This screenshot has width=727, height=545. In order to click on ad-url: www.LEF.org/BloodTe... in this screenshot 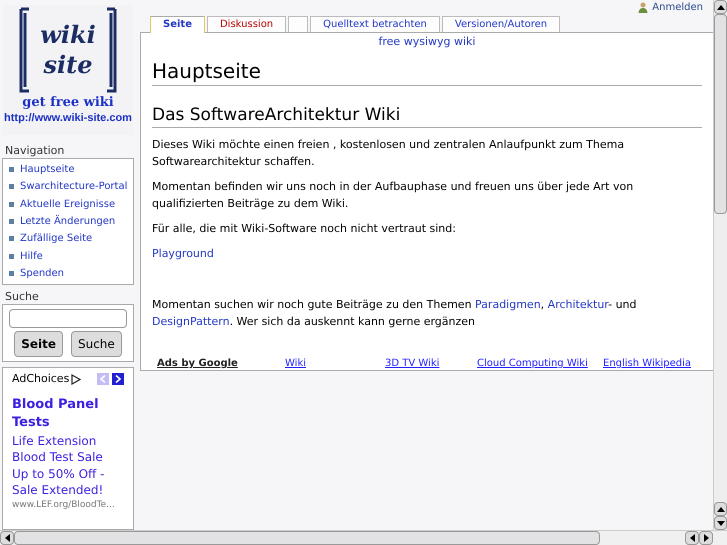, I will do `click(68, 505)`.